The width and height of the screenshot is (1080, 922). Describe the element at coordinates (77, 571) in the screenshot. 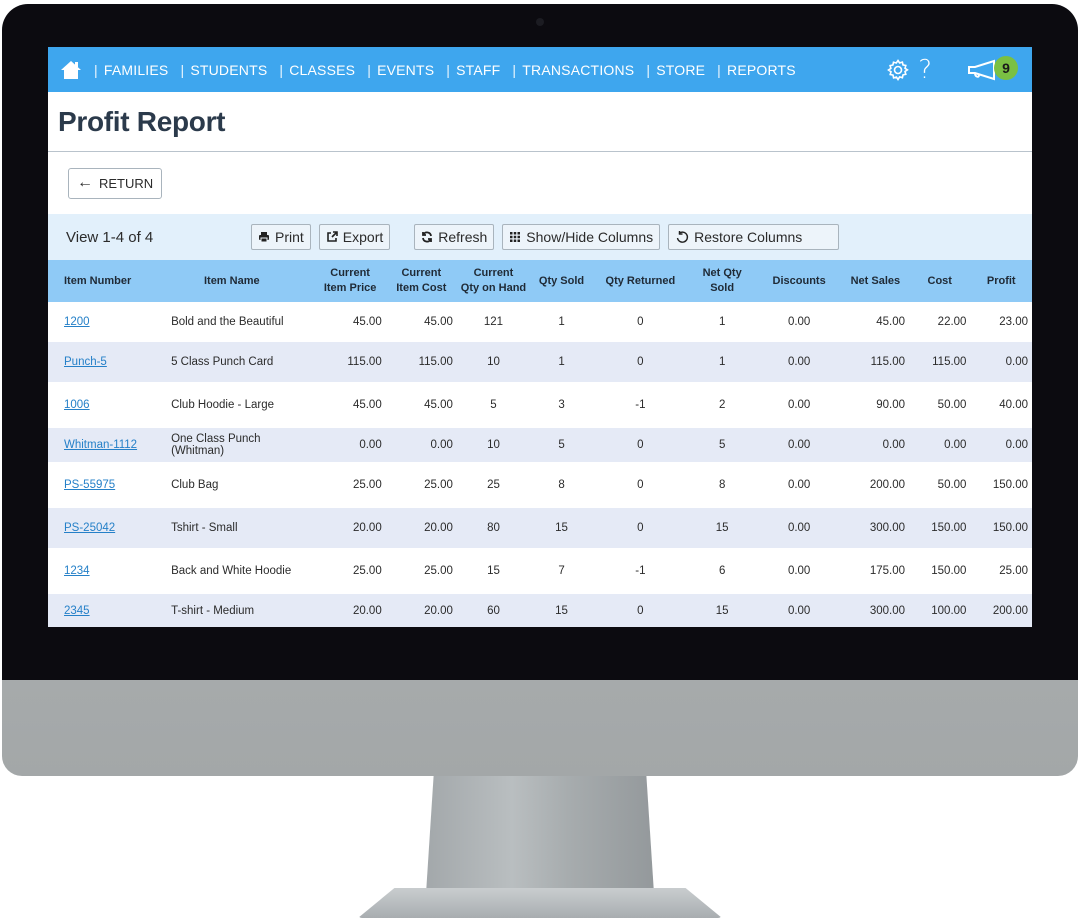

I see `item-number-link: 1234` at that location.